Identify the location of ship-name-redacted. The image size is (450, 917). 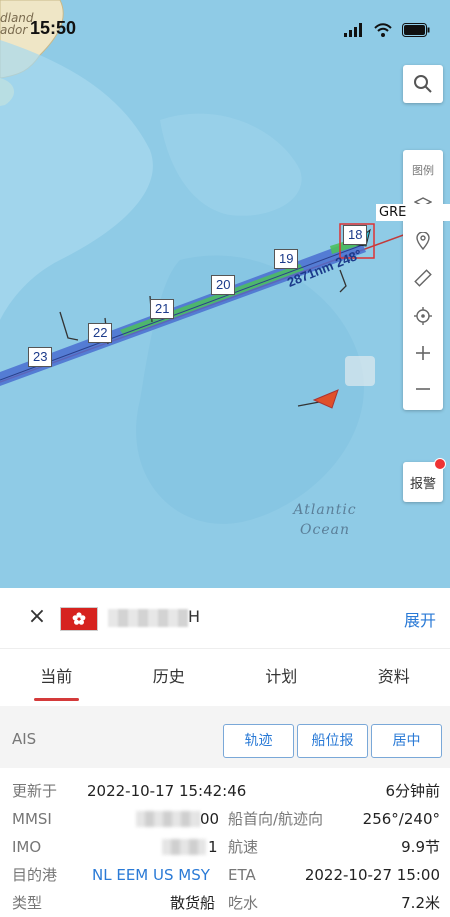
(148, 618).